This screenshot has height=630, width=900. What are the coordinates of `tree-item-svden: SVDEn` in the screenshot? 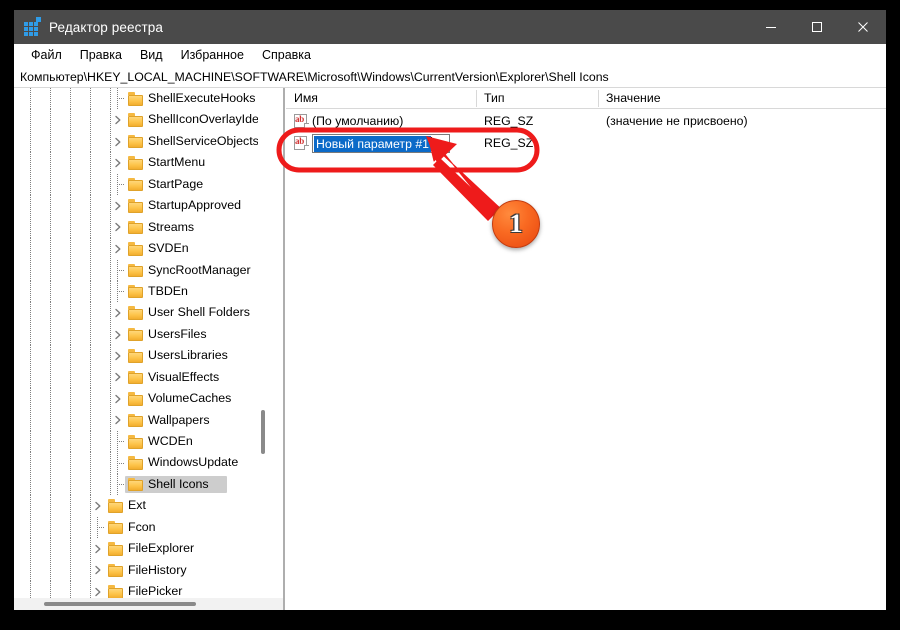 It's located at (141, 249).